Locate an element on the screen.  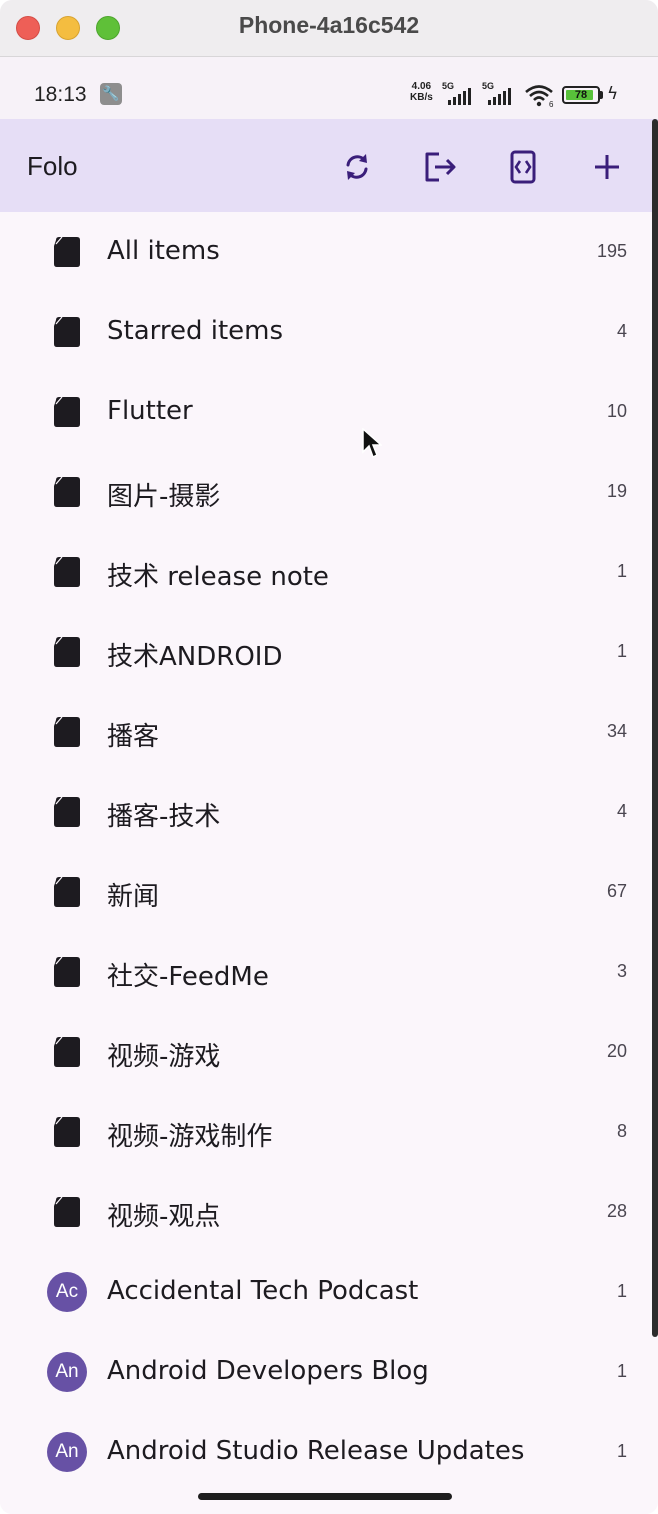
category-row: Starred items 4 is located at coordinates (326, 332).